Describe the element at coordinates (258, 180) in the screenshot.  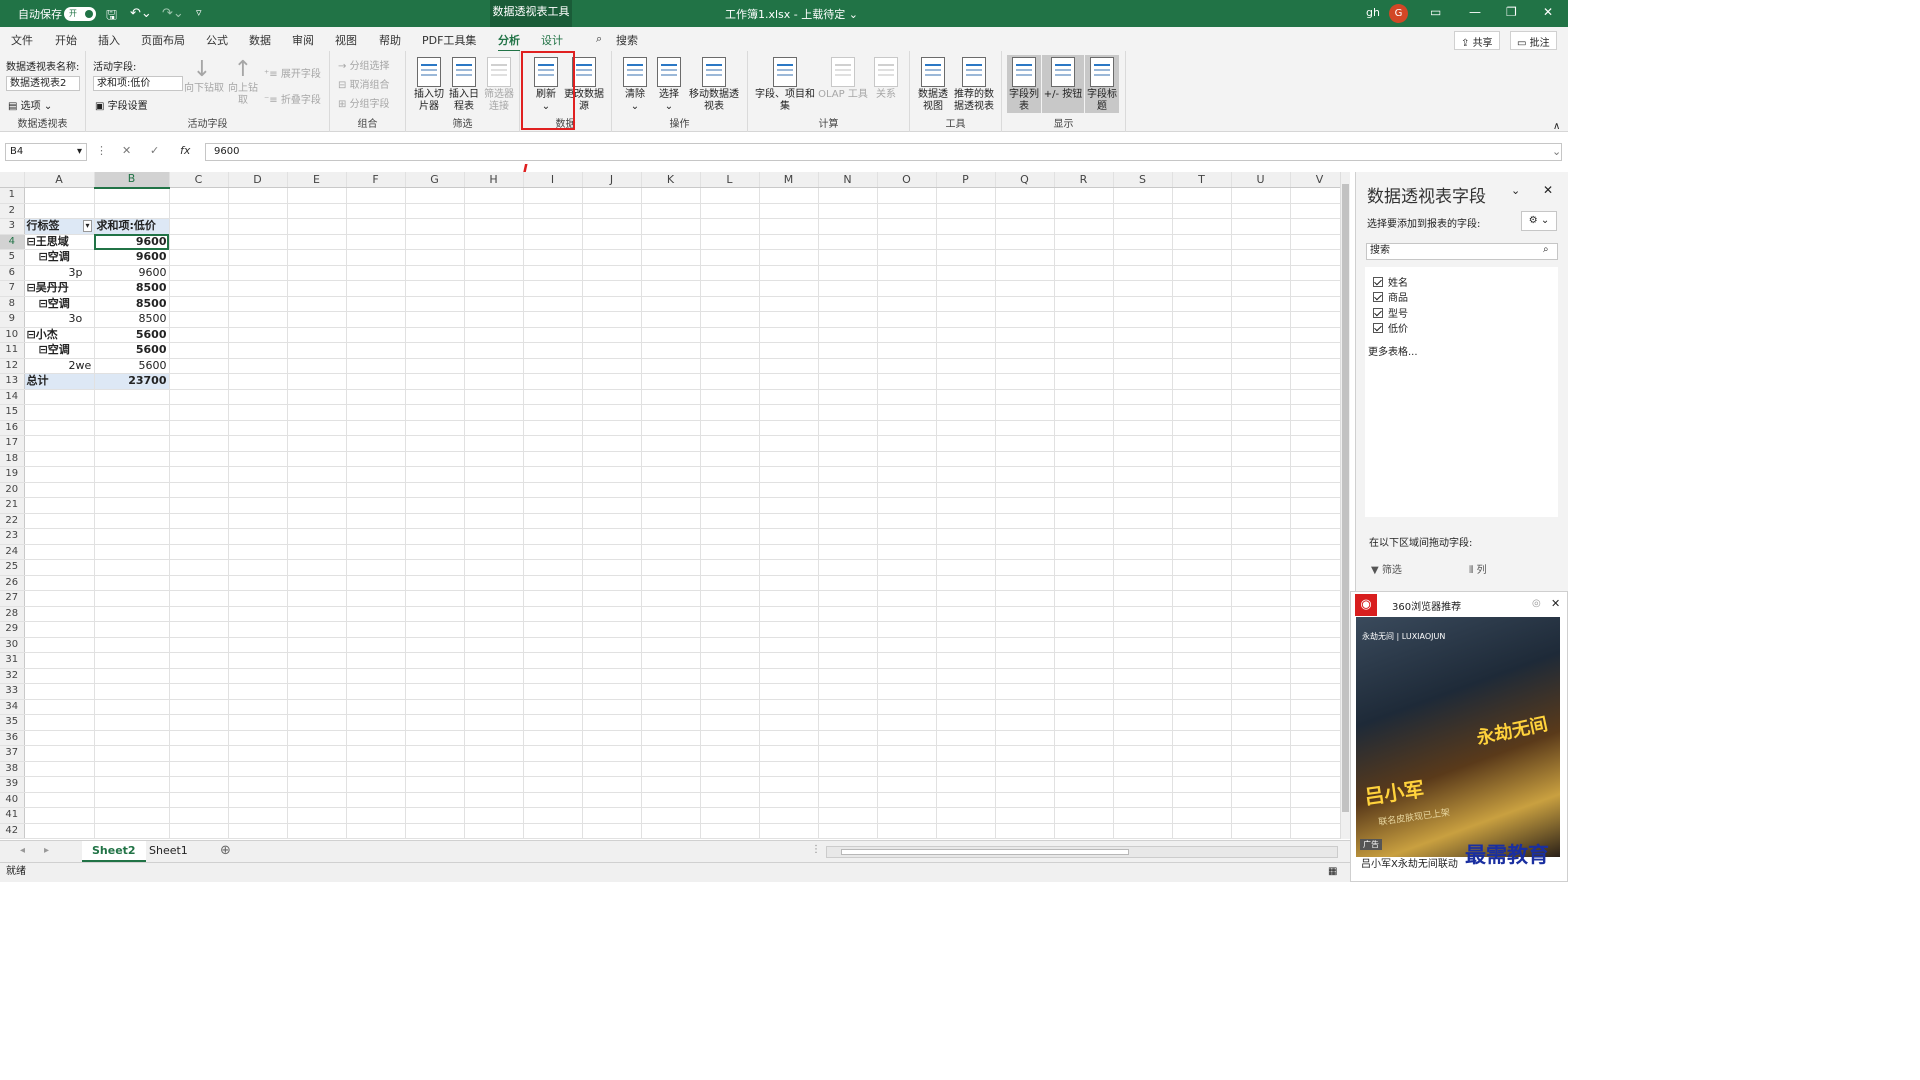
I see `column-header: D` at that location.